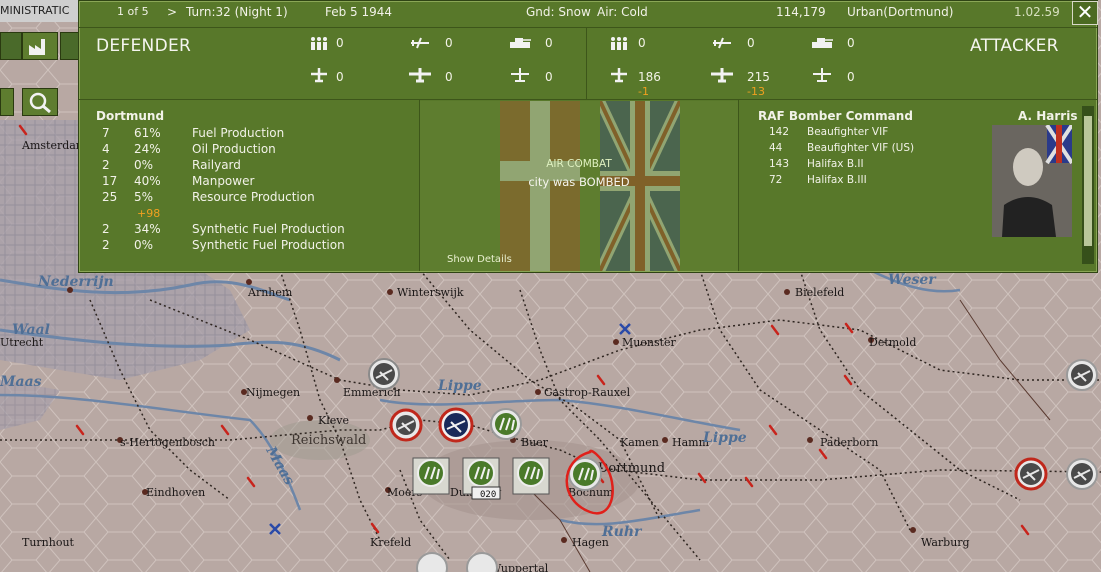 The image size is (1101, 572). I want to click on next-page-arrow: >, so click(172, 12).